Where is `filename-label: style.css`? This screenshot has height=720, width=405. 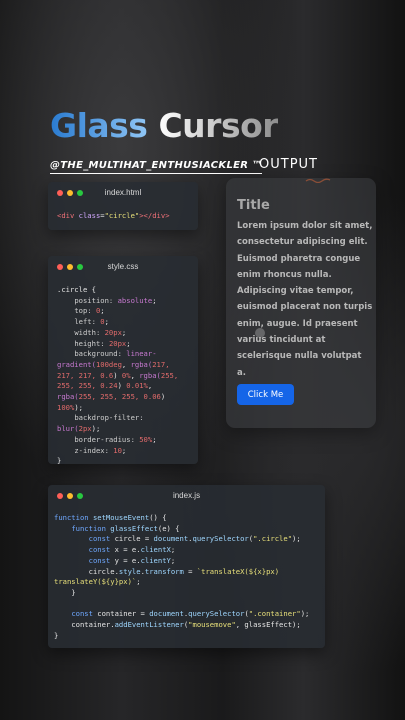
filename-label: style.css is located at coordinates (123, 266).